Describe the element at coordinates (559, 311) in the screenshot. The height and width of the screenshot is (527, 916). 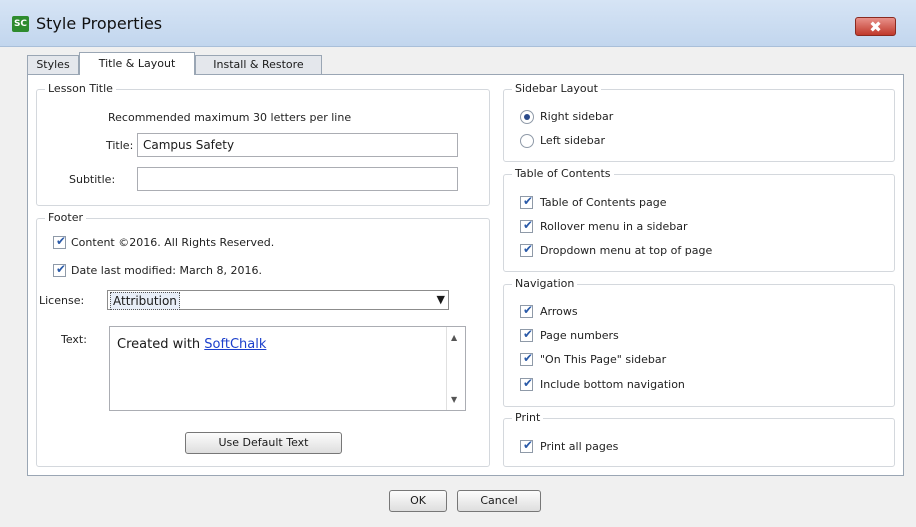
I see `arrows-label: Arrows` at that location.